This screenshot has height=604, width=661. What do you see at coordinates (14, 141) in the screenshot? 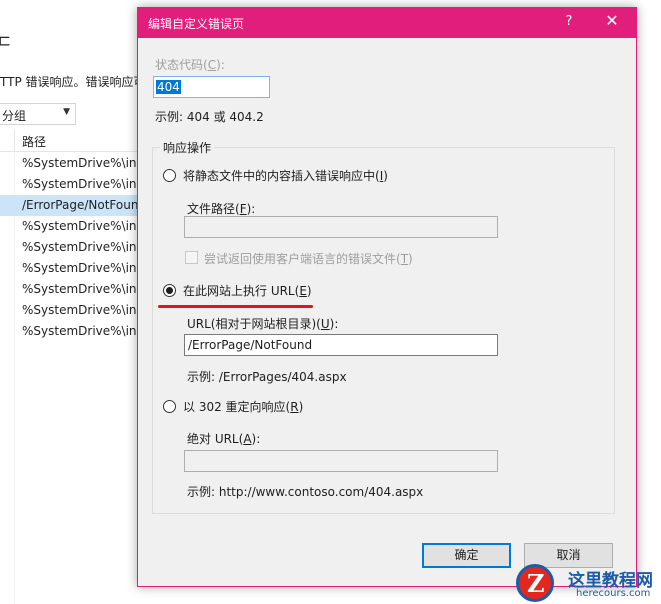
I see `column-separator` at bounding box center [14, 141].